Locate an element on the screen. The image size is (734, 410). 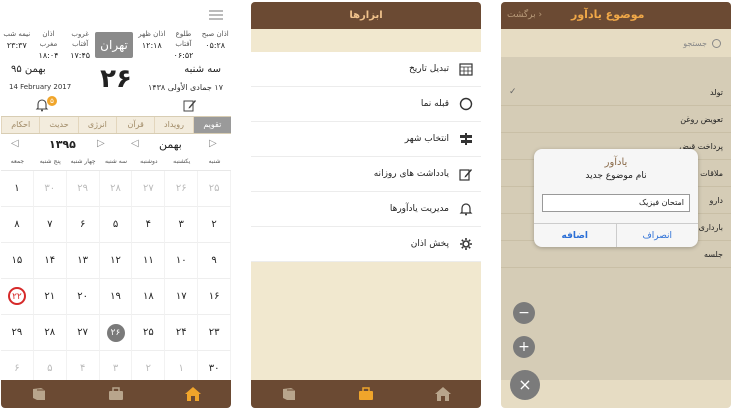
day-cell: ۱ is located at coordinates (17, 189).